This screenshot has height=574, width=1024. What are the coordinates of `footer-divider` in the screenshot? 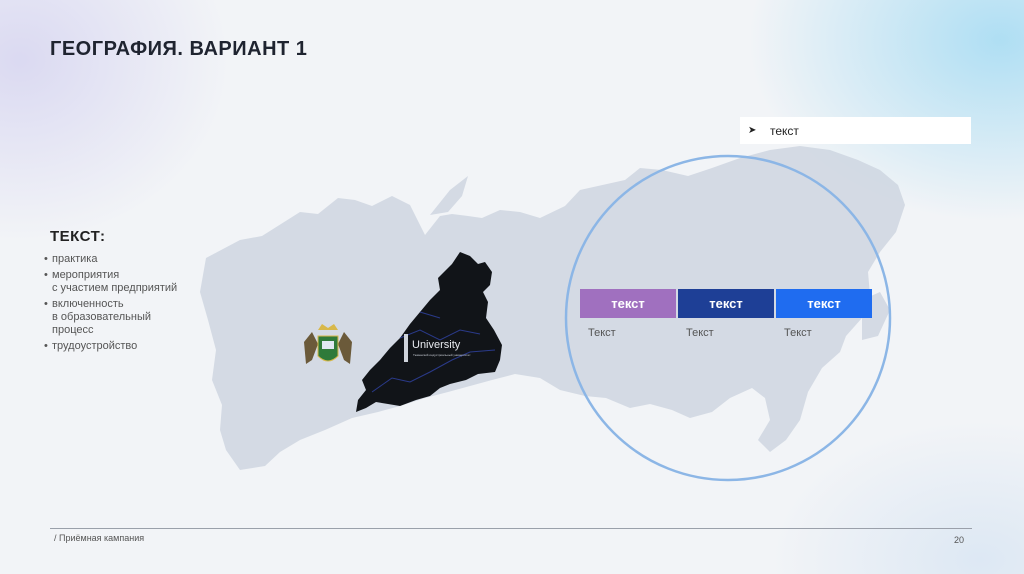 It's located at (511, 528).